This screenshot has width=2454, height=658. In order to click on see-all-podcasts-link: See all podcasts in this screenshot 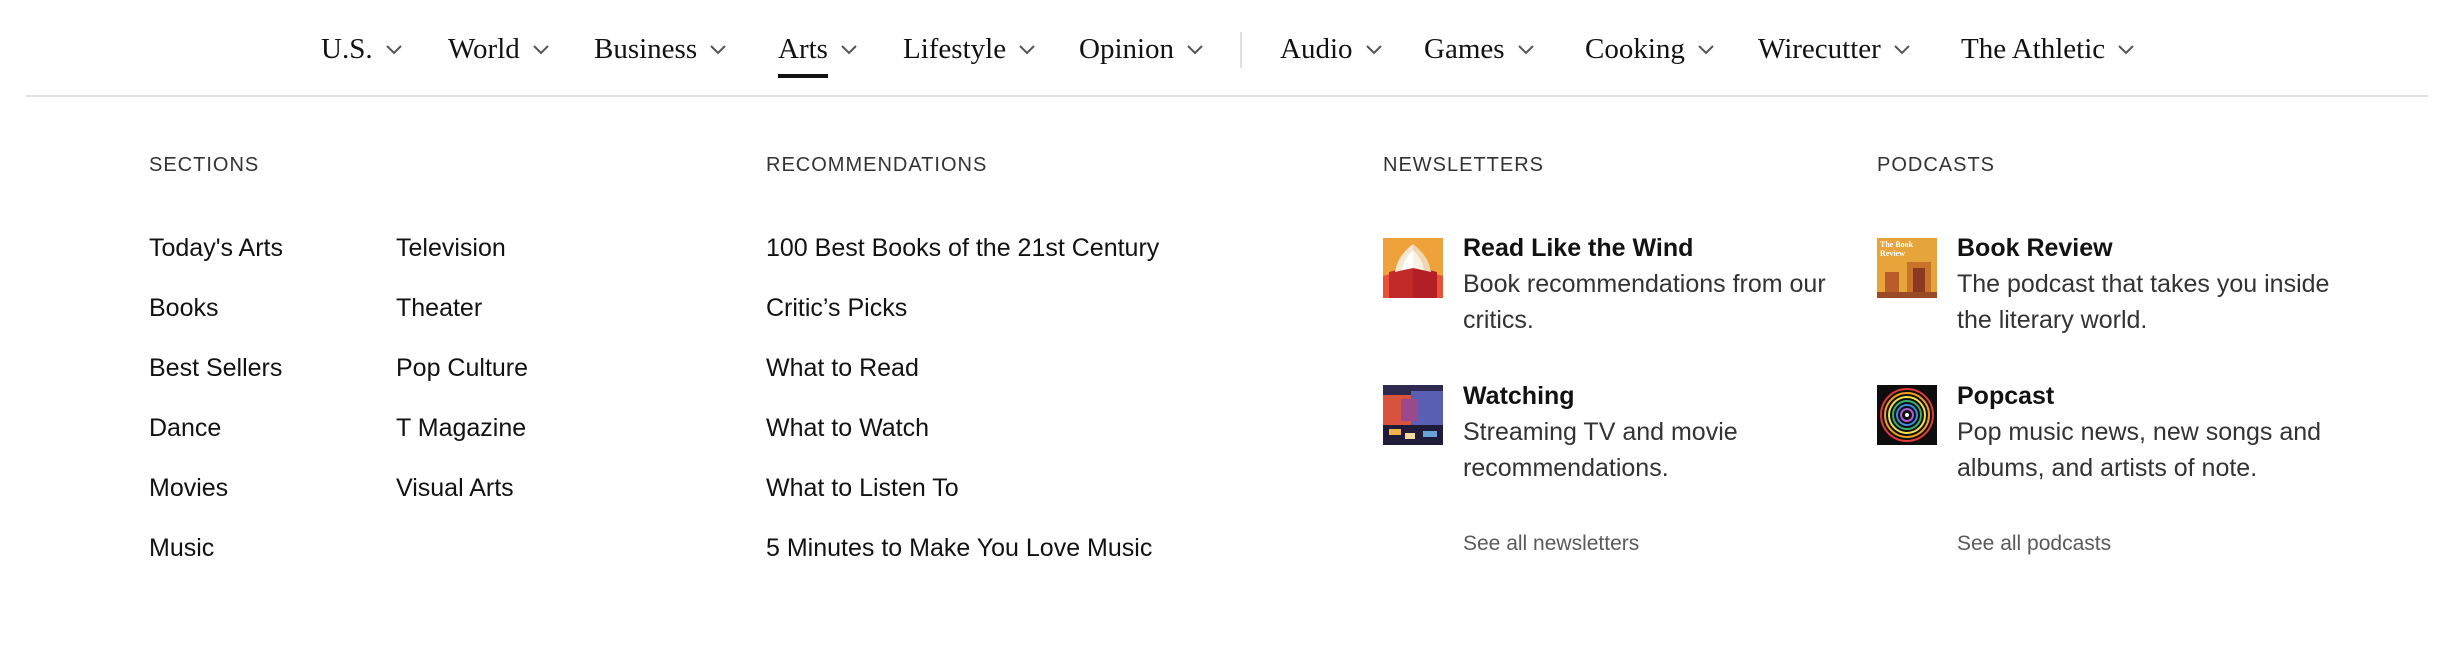, I will do `click(2034, 544)`.